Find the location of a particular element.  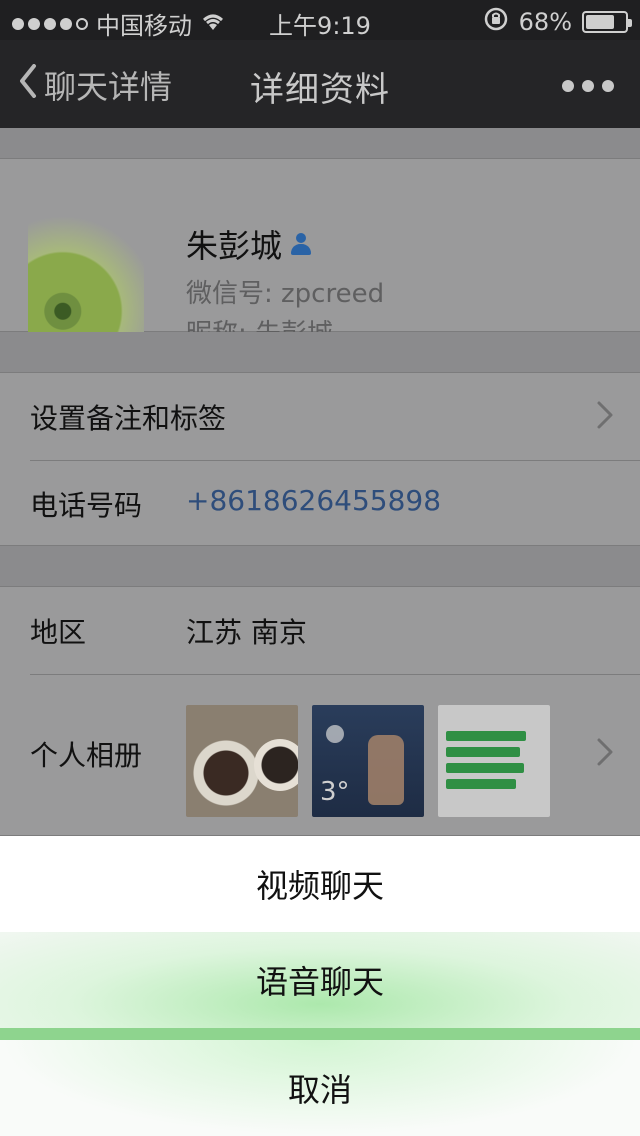

album-thumbnails: 3° is located at coordinates (368, 761).